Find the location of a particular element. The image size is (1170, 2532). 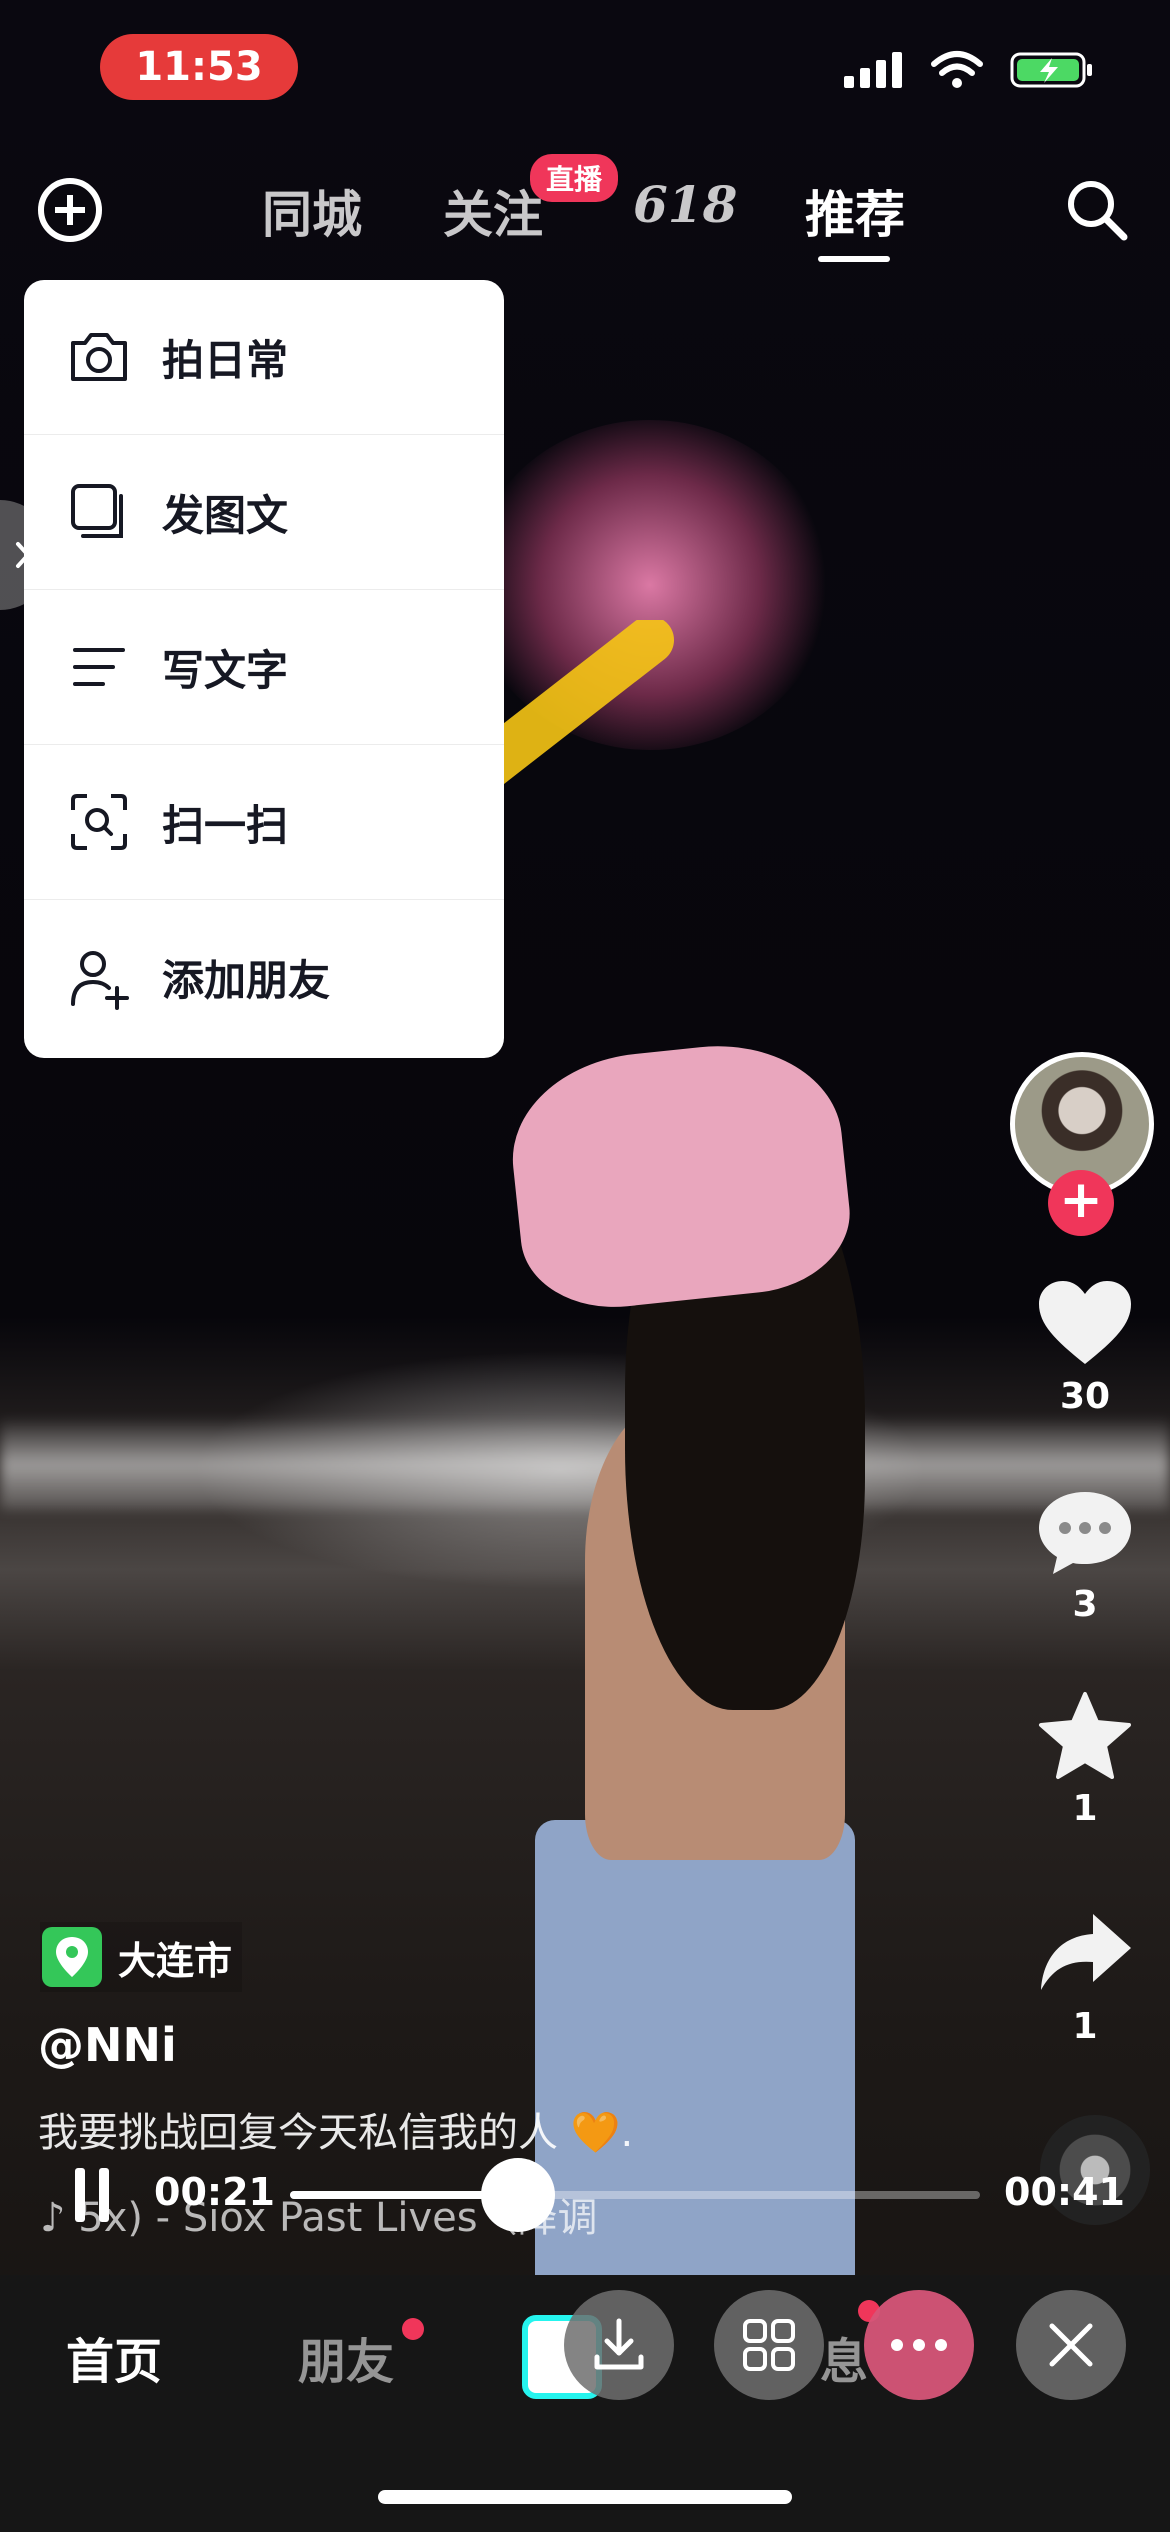

menu-item-add-friend: 添加朋友 is located at coordinates (264, 977).